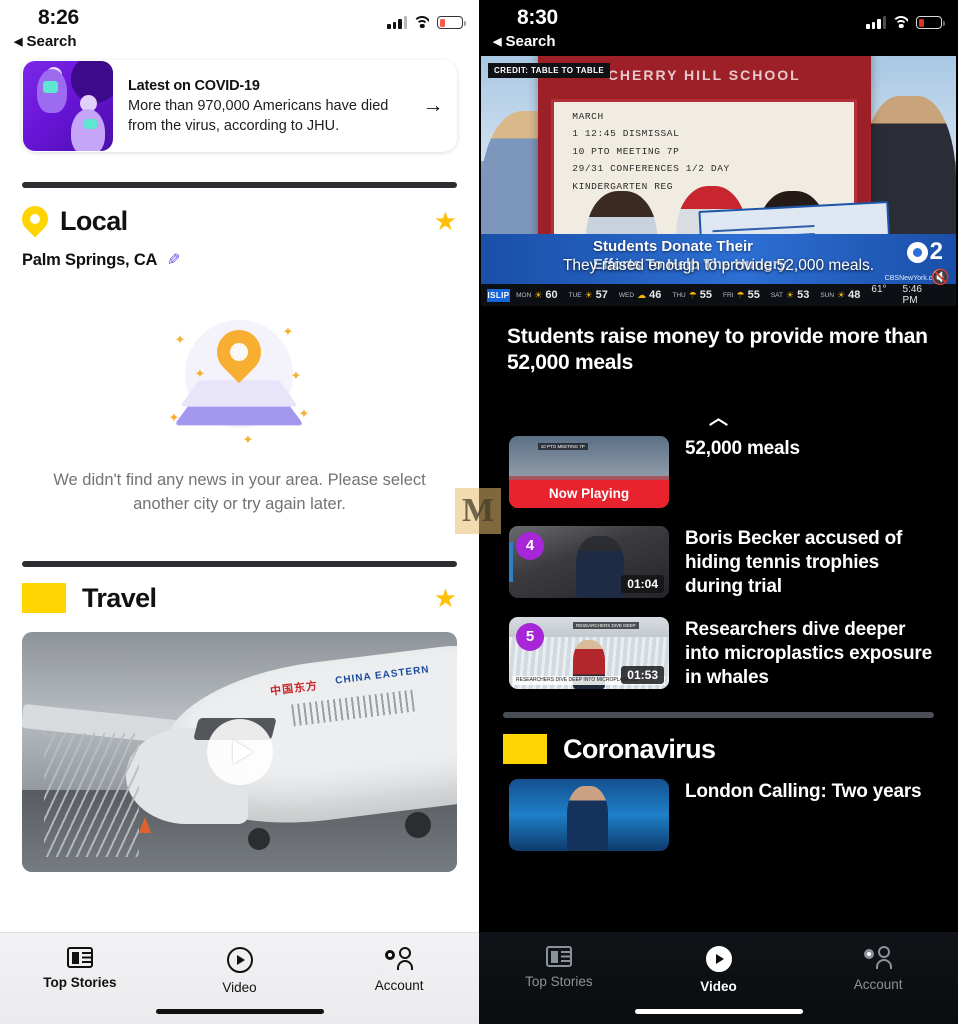 The image size is (958, 1024). Describe the element at coordinates (642, 583) in the screenshot. I see `playlist-duration: 01:04` at that location.